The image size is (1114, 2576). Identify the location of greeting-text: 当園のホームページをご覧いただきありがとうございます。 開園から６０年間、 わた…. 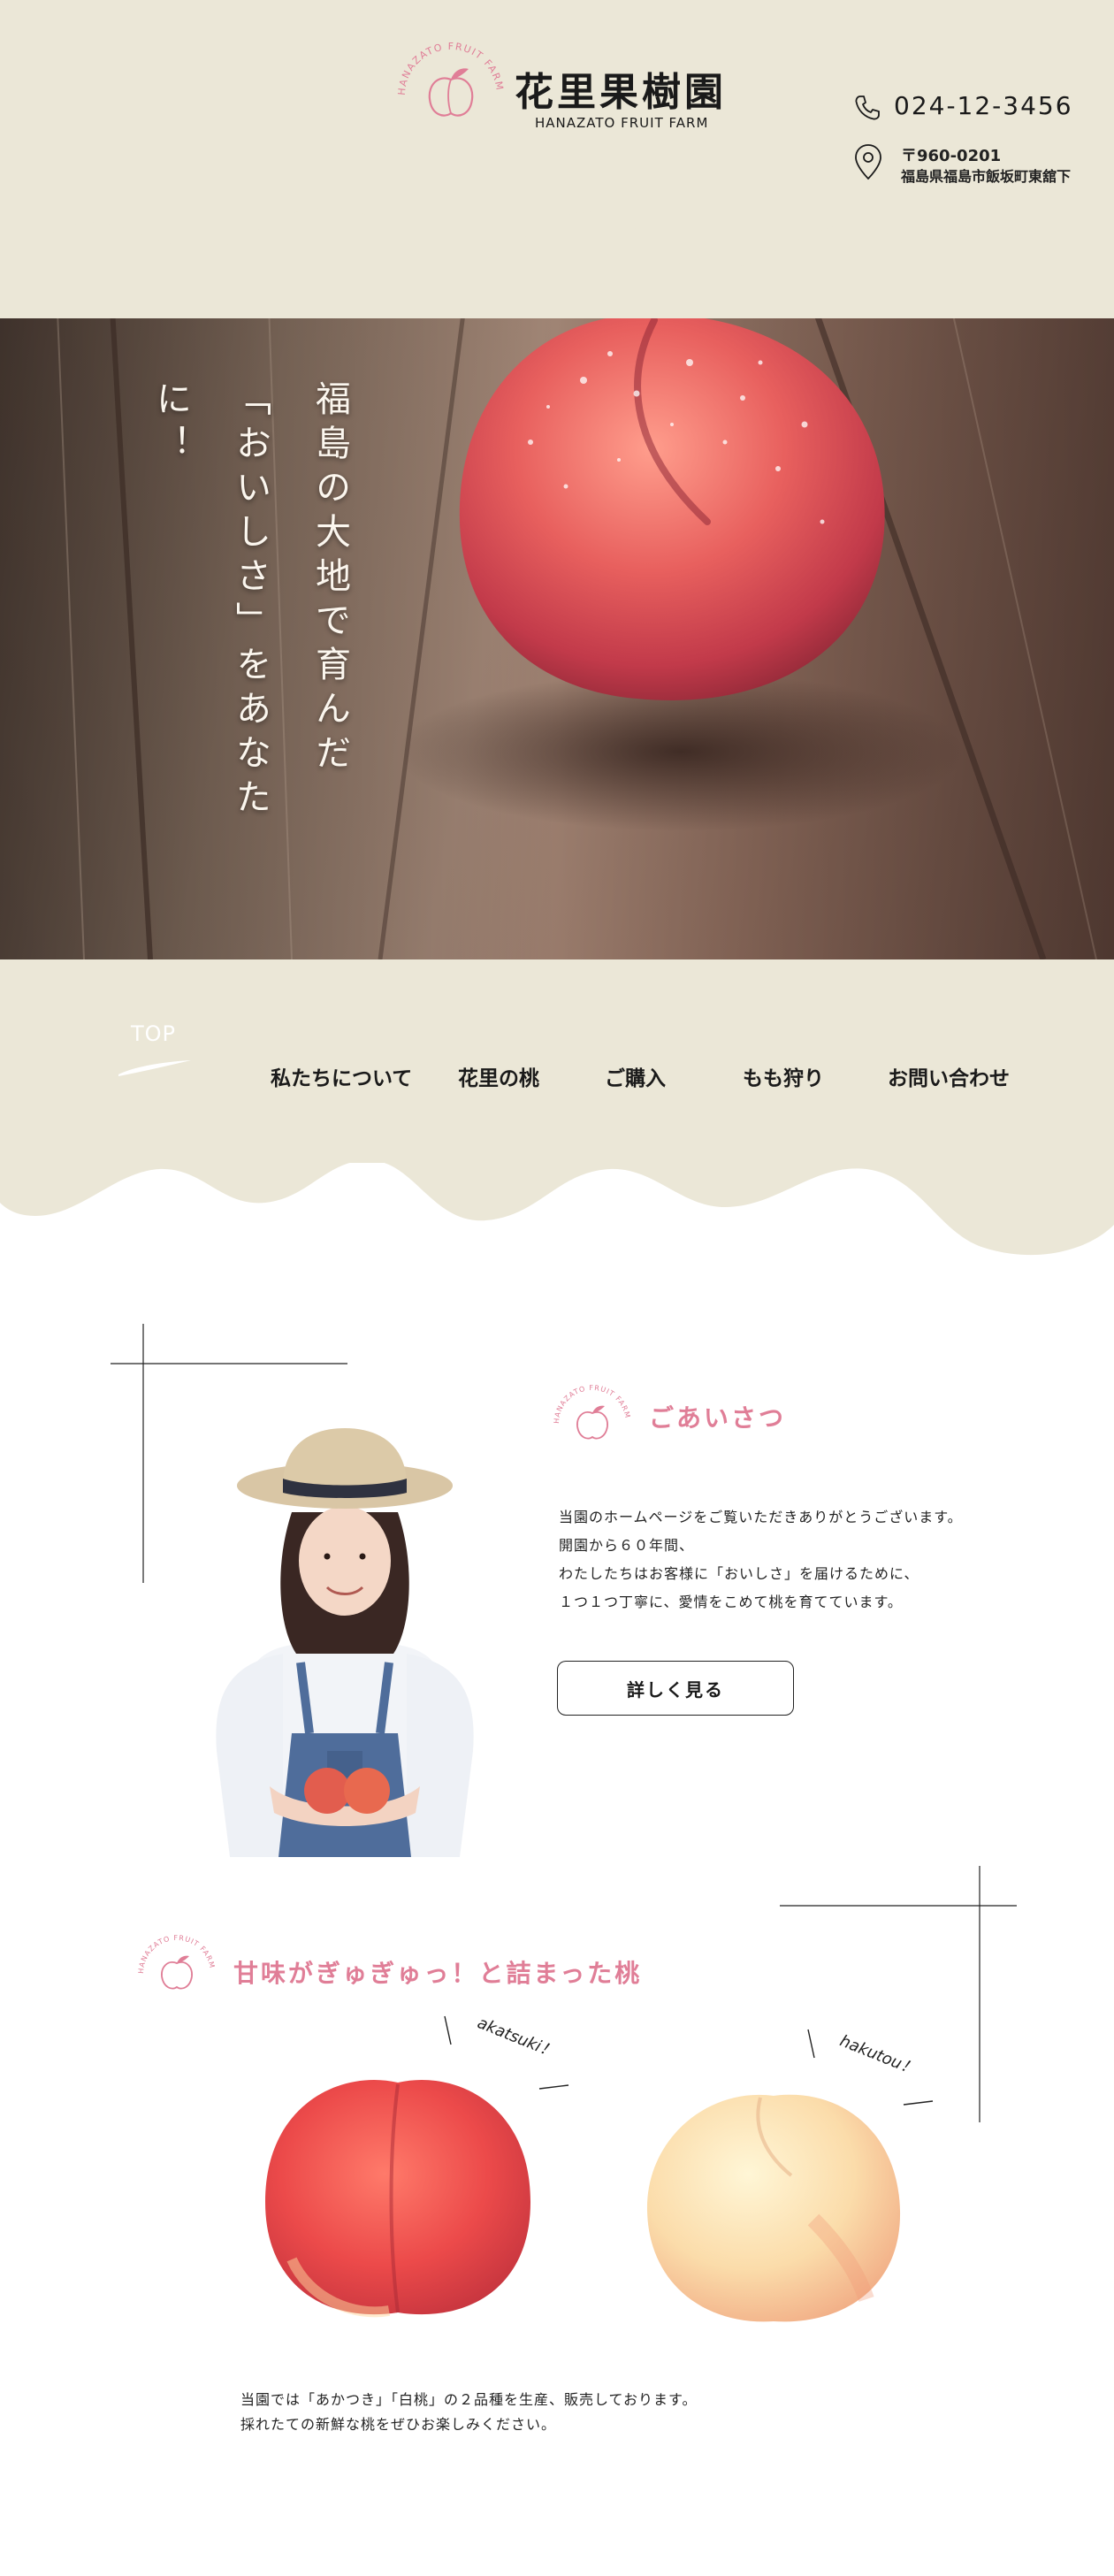
(824, 1560).